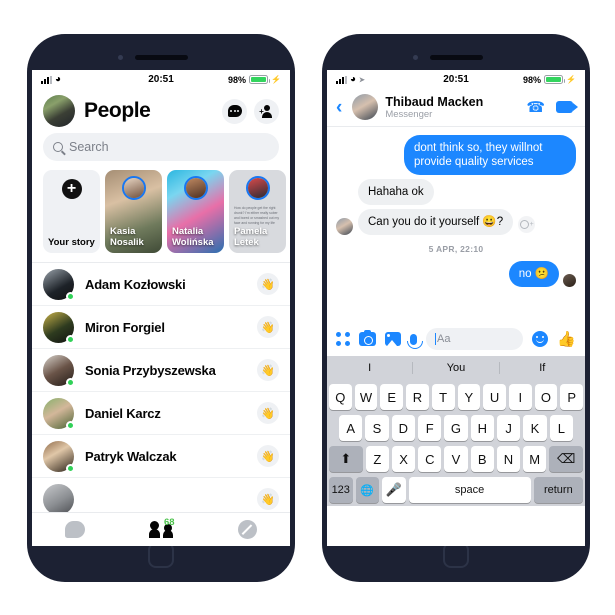 This screenshot has height=615, width=615. Describe the element at coordinates (435, 339) in the screenshot. I see `text-caret` at that location.